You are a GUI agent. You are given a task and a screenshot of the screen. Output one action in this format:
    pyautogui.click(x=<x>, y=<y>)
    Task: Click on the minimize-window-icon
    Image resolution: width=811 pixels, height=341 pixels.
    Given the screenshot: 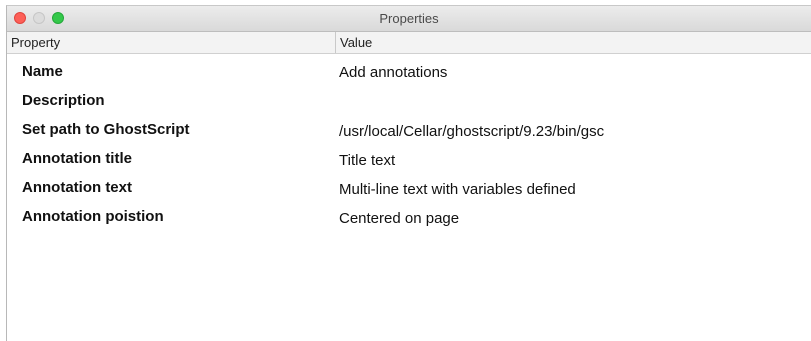 What is the action you would take?
    pyautogui.click(x=39, y=18)
    